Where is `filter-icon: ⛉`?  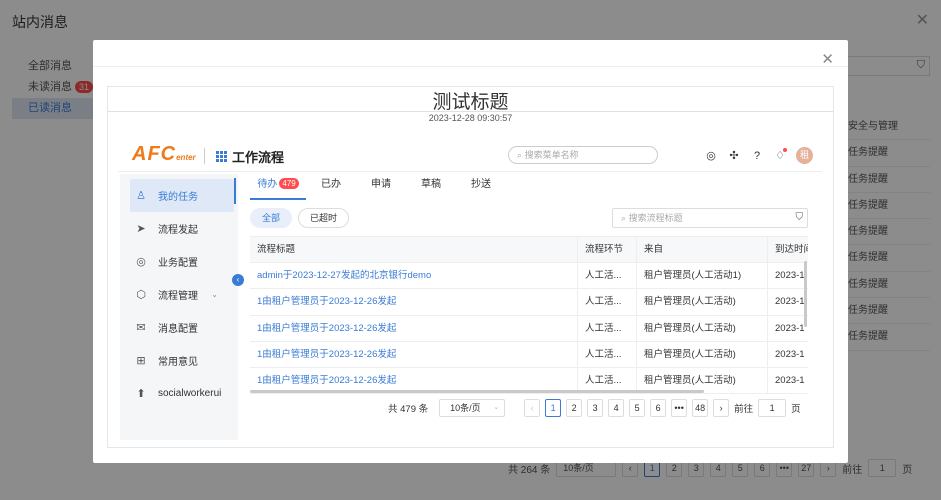 filter-icon: ⛉ is located at coordinates (800, 218).